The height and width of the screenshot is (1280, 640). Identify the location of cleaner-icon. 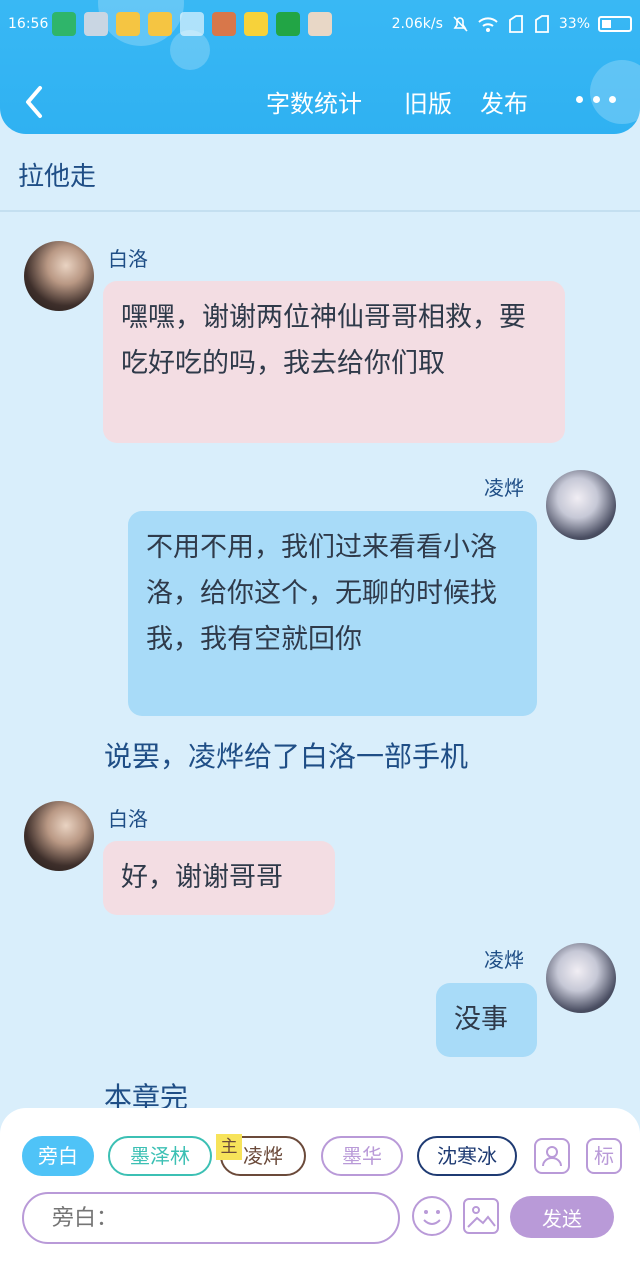
(192, 24).